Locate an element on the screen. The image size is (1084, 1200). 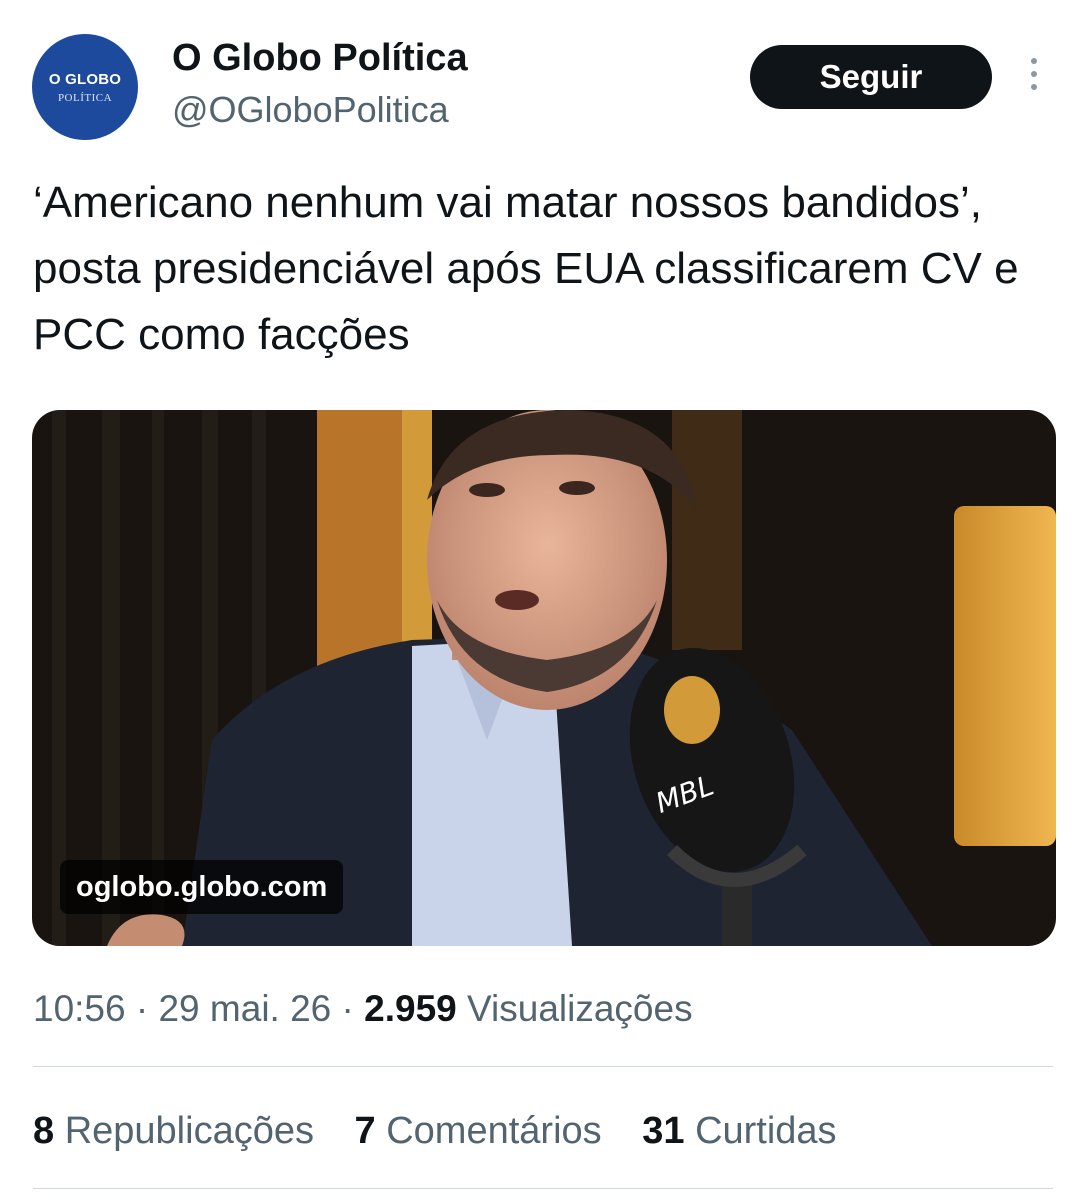
account-handle: @OGloboPolitica is located at coordinates (310, 110).